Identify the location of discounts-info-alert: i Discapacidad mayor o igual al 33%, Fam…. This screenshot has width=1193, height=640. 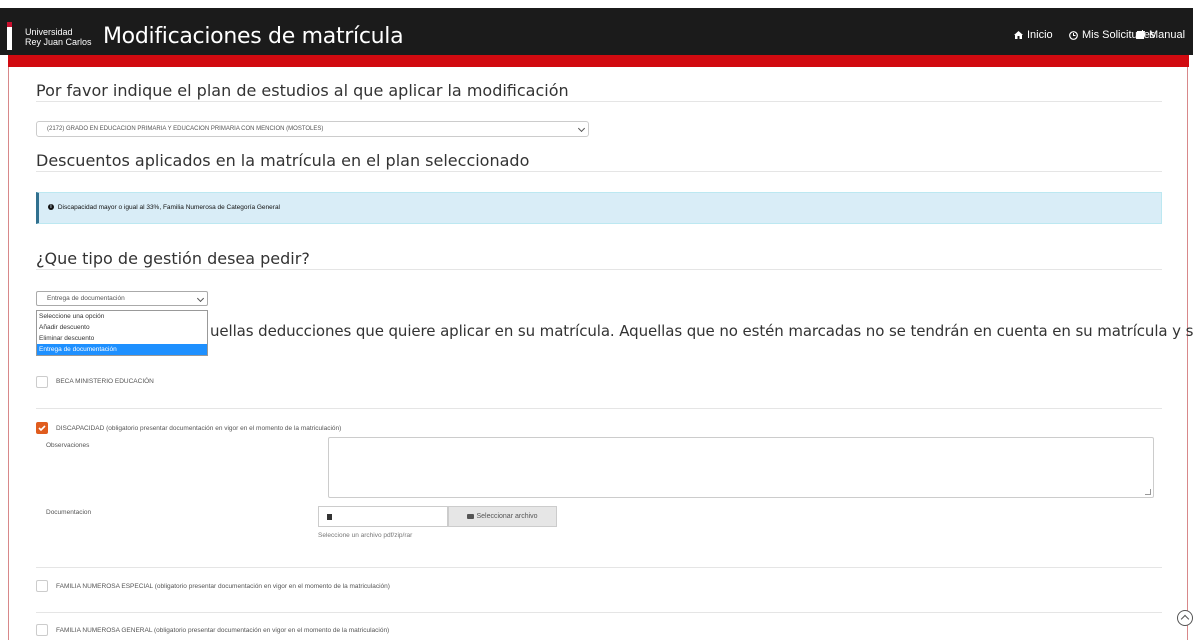
(599, 208).